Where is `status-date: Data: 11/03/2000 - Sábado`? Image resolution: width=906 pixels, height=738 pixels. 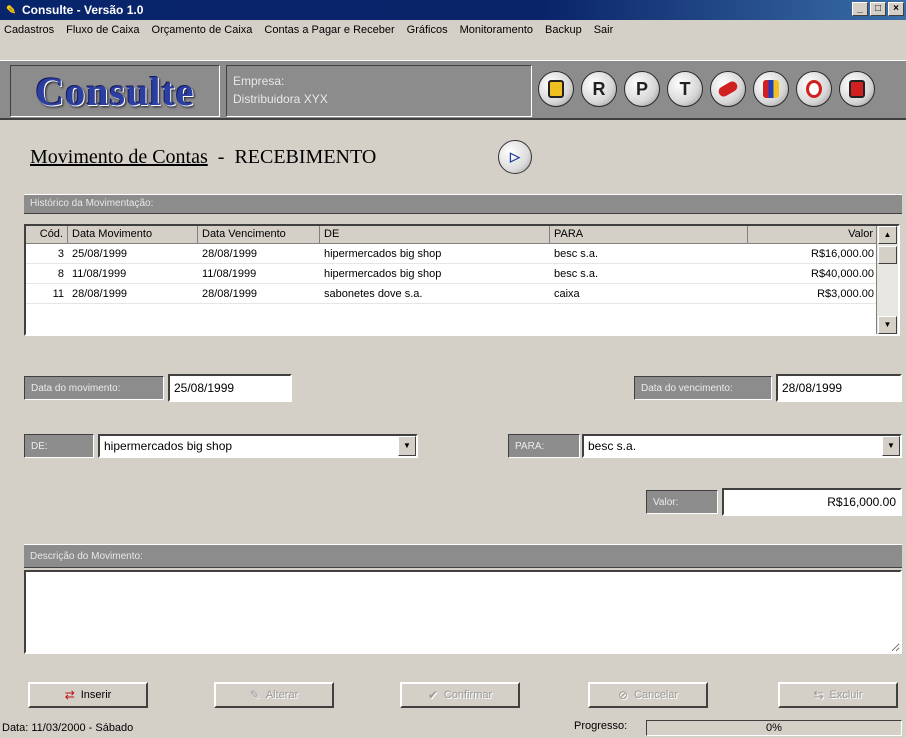 status-date: Data: 11/03/2000 - Sábado is located at coordinates (68, 728).